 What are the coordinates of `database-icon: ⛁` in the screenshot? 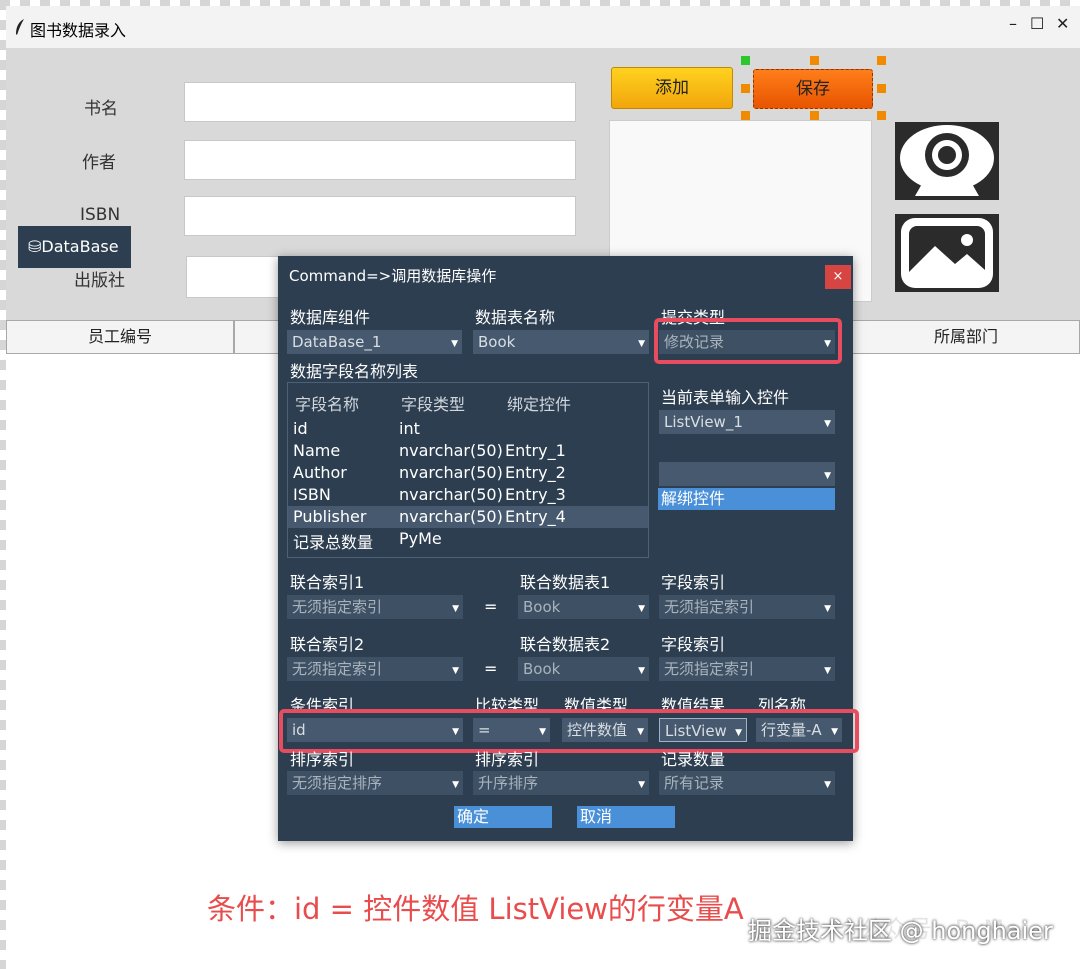 It's located at (35, 246).